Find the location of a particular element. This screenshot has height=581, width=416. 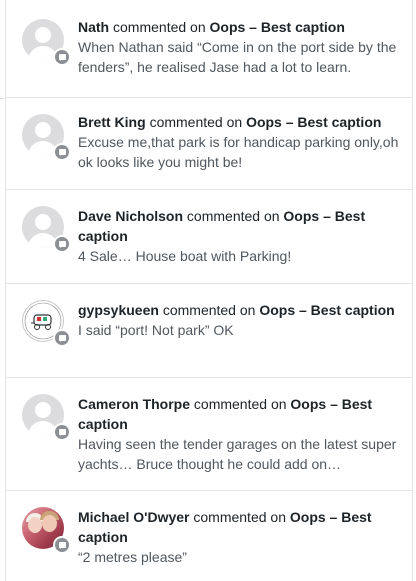

comment-excerpt: “2 metres please” is located at coordinates (242, 557).